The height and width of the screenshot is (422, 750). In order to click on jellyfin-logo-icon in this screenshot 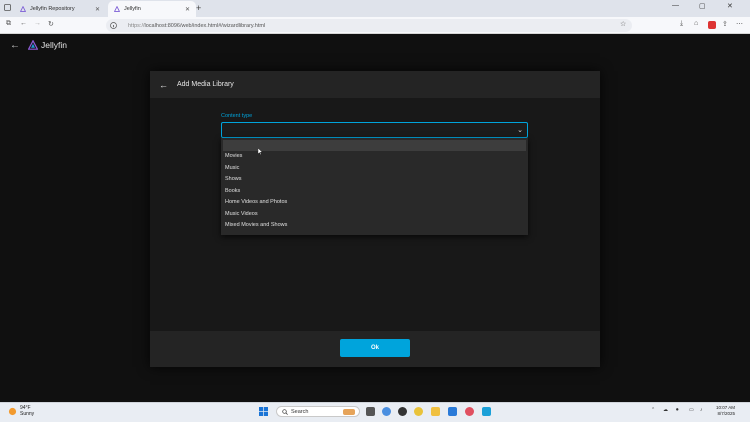, I will do `click(33, 45)`.